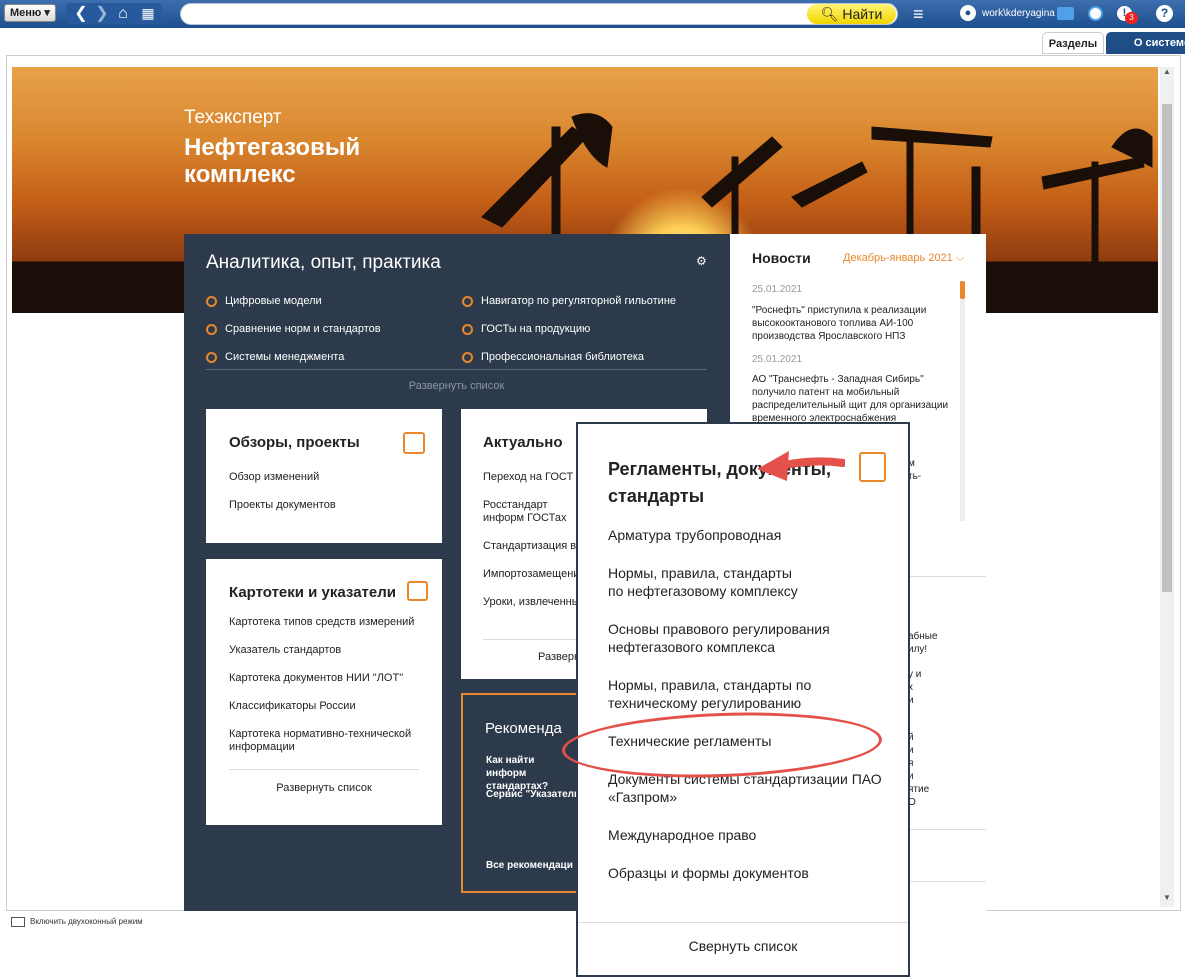 This screenshot has width=1185, height=977. I want to click on home-icon: ⌂, so click(123, 13).